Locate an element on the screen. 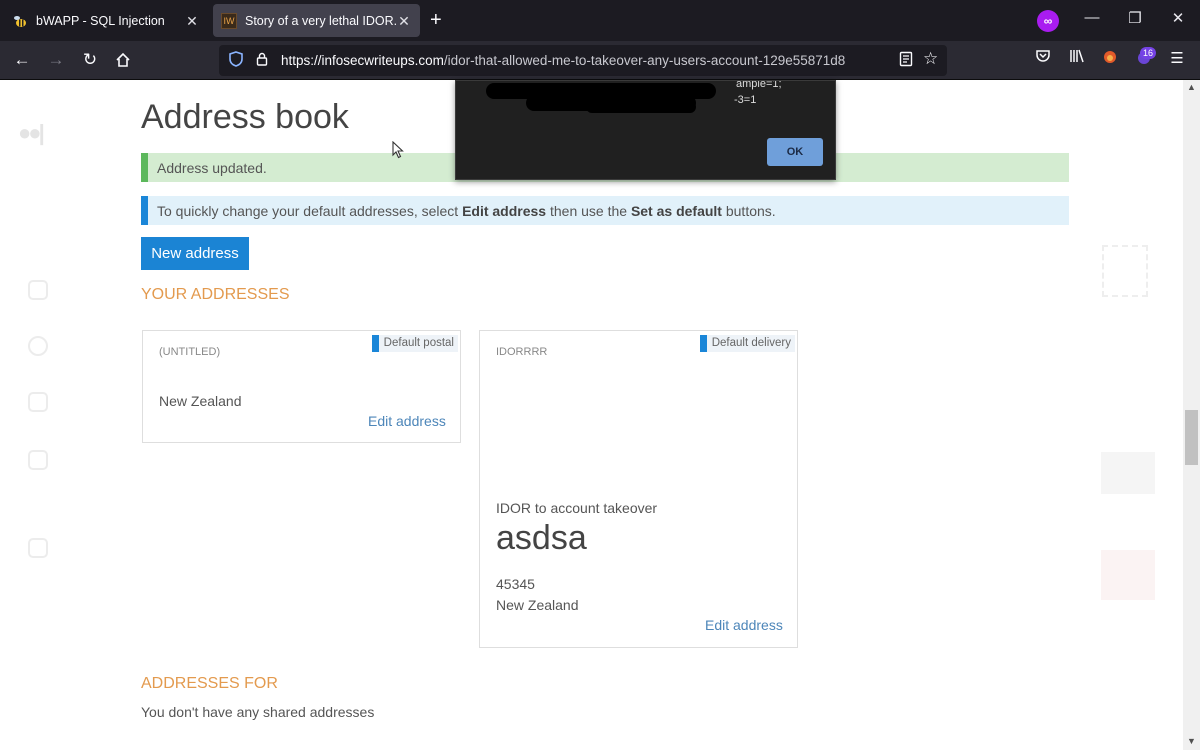 Image resolution: width=1200 pixels, height=750 pixels. shield-icon is located at coordinates (236, 60).